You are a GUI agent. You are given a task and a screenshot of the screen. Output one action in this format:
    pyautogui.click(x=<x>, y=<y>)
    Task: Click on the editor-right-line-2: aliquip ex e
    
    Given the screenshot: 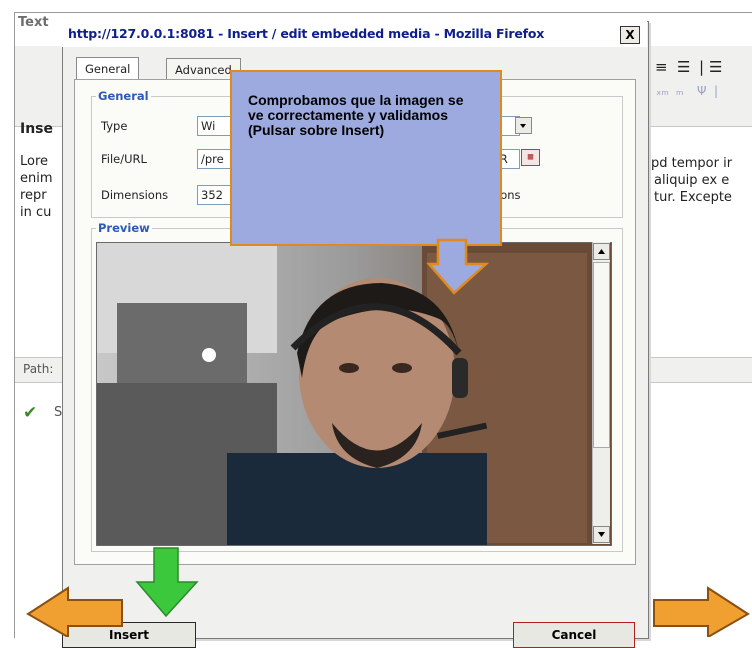 What is the action you would take?
    pyautogui.click(x=692, y=180)
    